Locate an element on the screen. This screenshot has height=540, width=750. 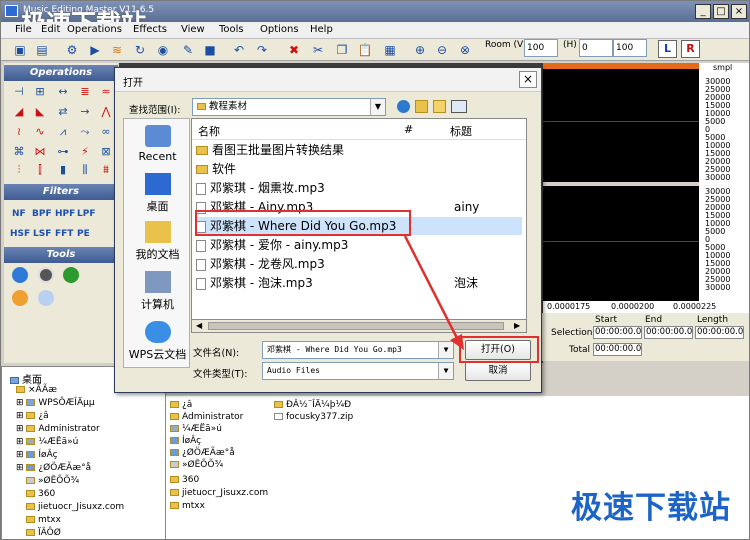
annotation-arrow is located at coordinates (433, 292).